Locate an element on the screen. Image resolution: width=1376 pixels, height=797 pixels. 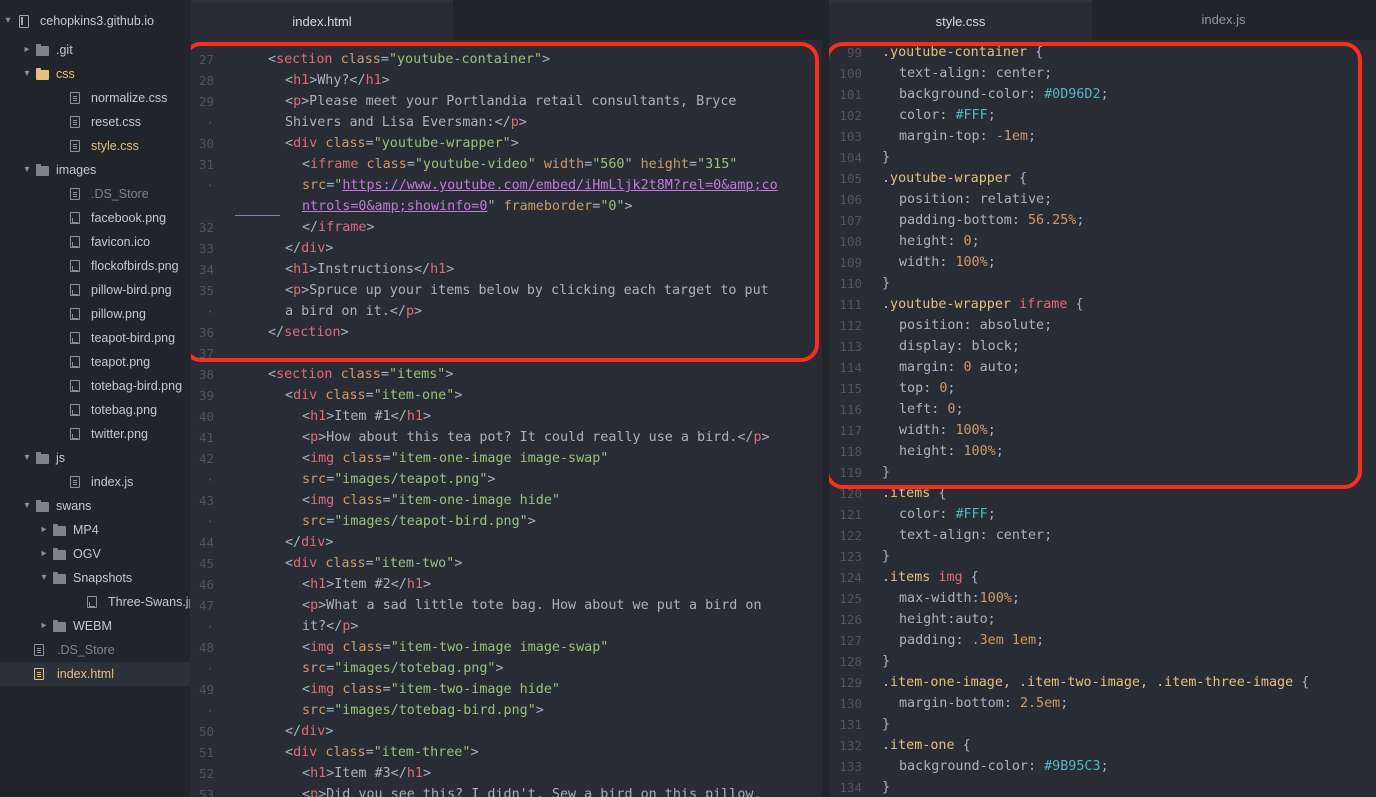
code-text: <h1>Item #2</h1> is located at coordinates (366, 584).